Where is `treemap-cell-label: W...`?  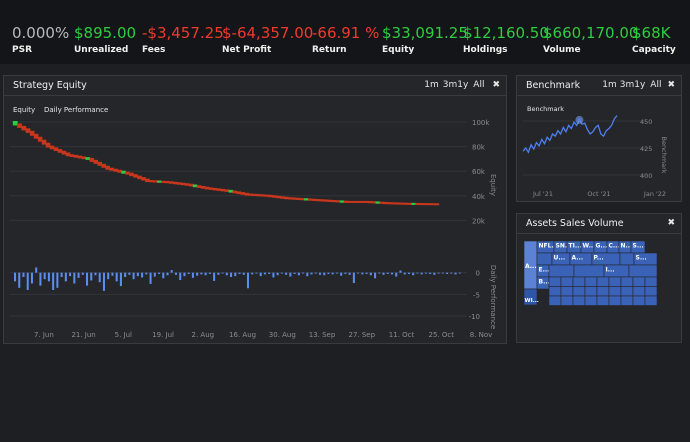 treemap-cell-label: W... is located at coordinates (589, 246).